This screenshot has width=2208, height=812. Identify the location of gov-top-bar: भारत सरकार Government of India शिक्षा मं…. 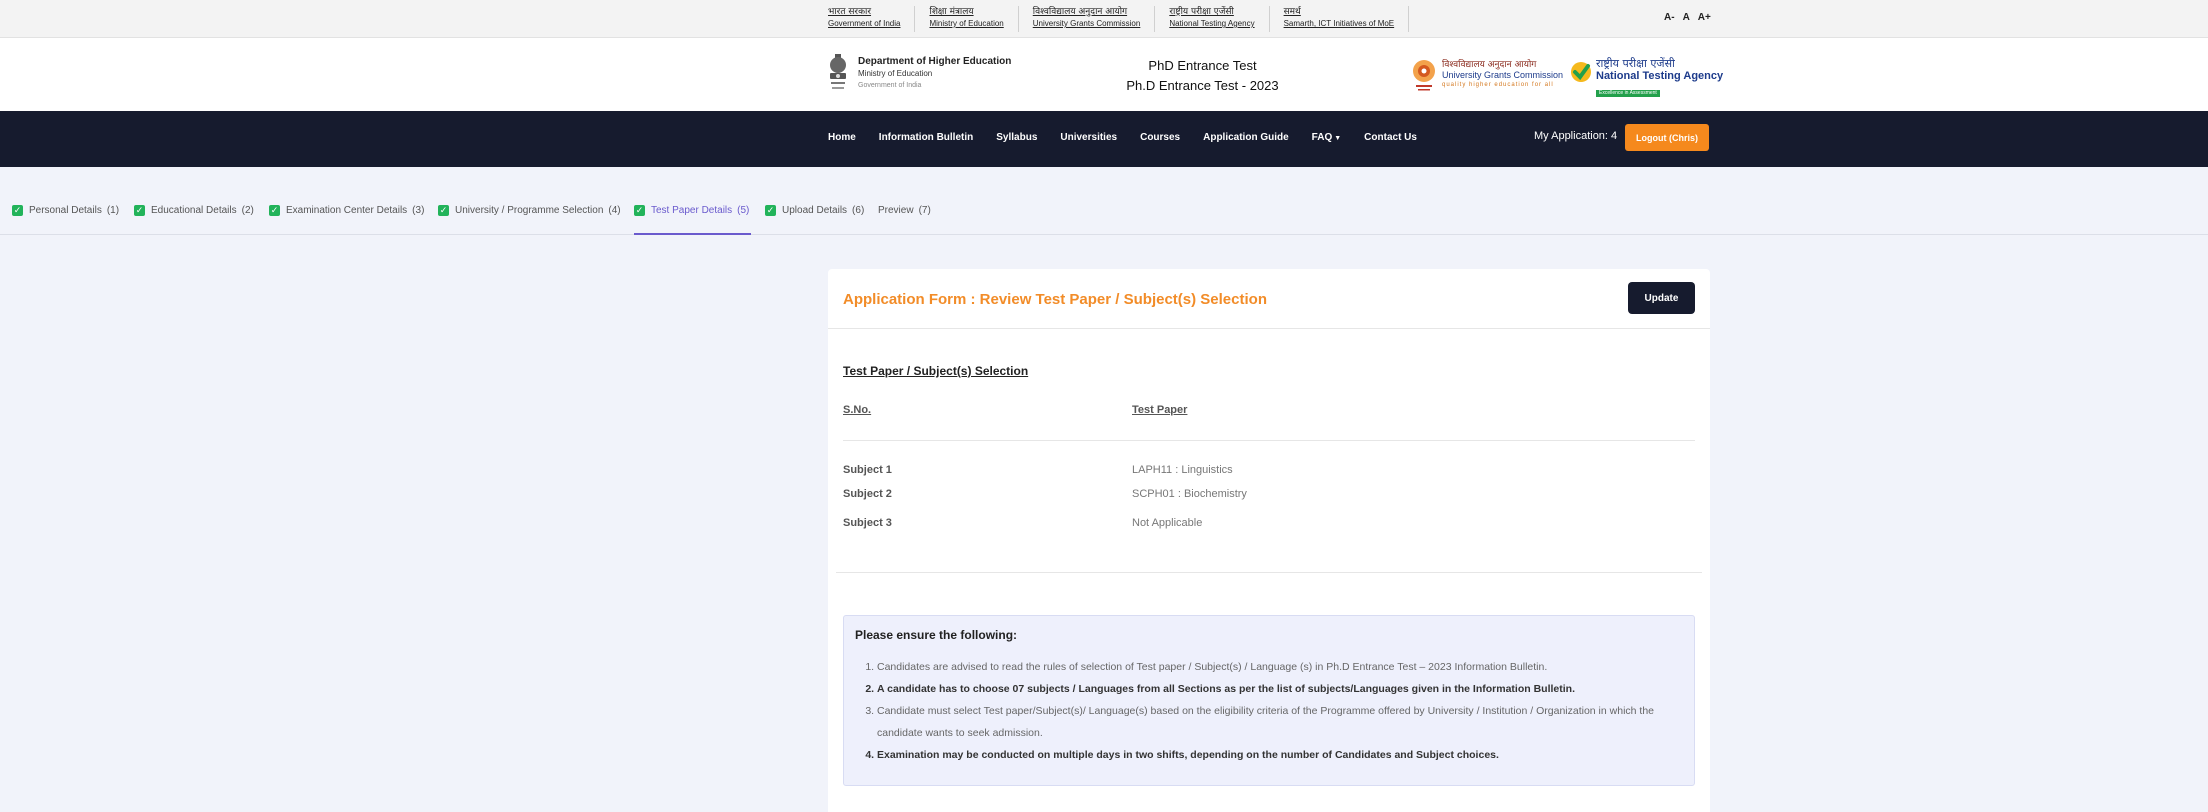
(1104, 19).